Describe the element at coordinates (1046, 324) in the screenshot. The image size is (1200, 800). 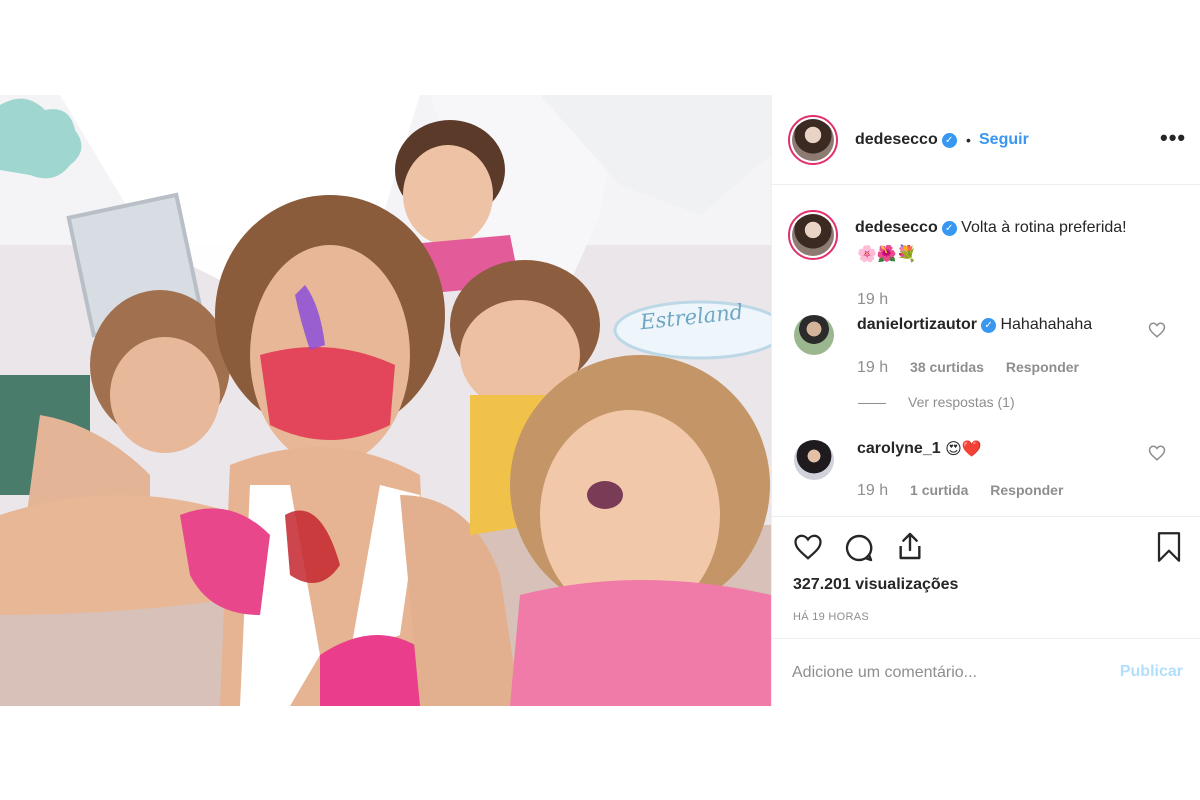
I see `comment-text: Hahahahaha` at that location.